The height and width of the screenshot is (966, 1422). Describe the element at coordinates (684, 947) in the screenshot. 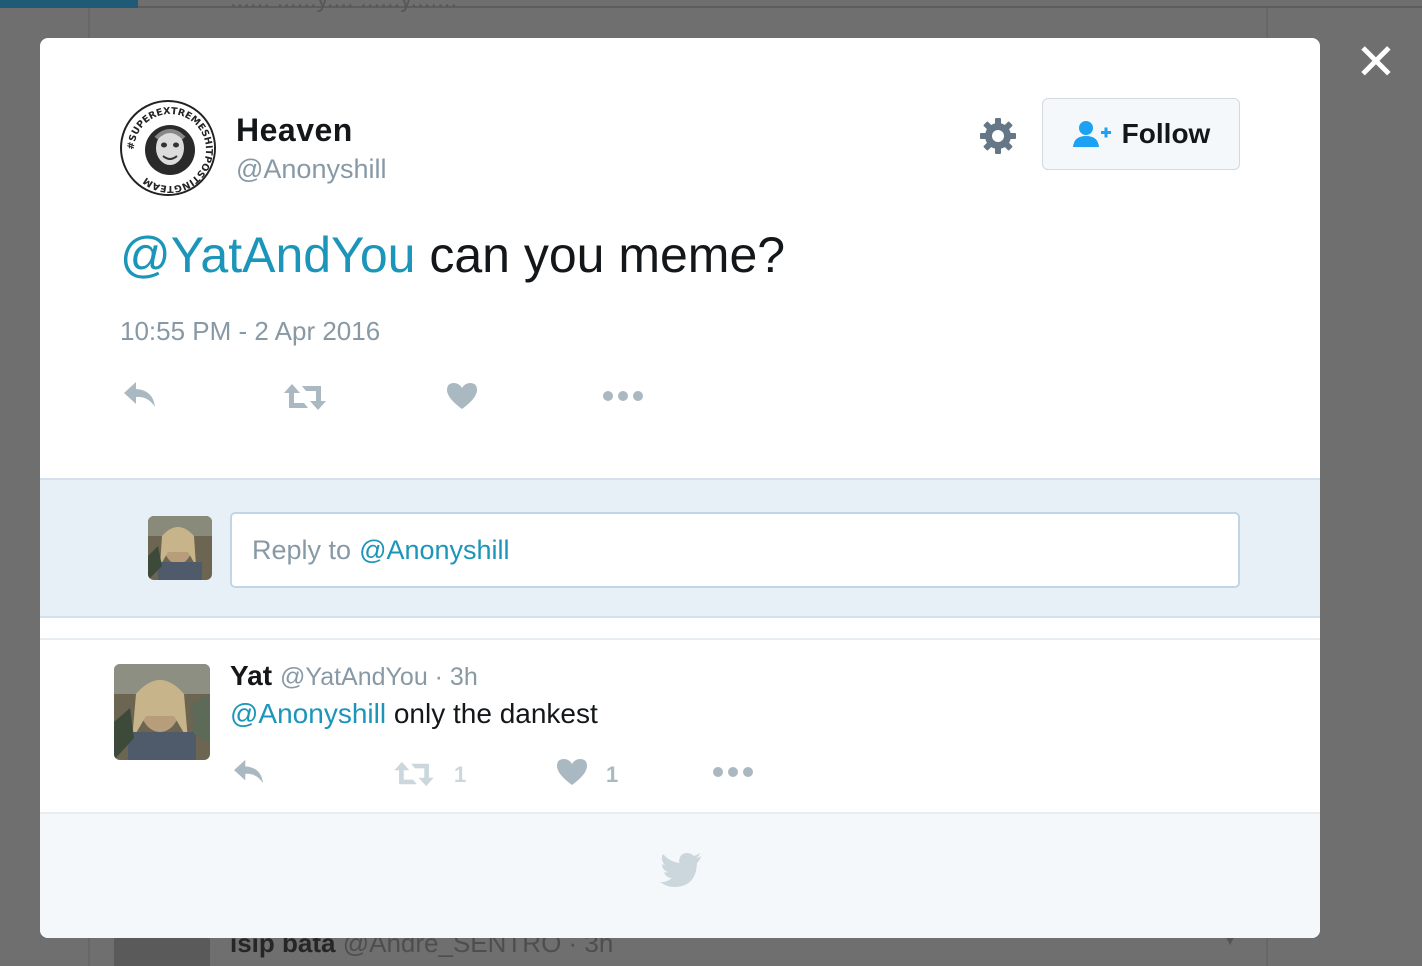

I see `background-tweet-row: isip bata @Andre_SENTRO · 3h ▼` at that location.